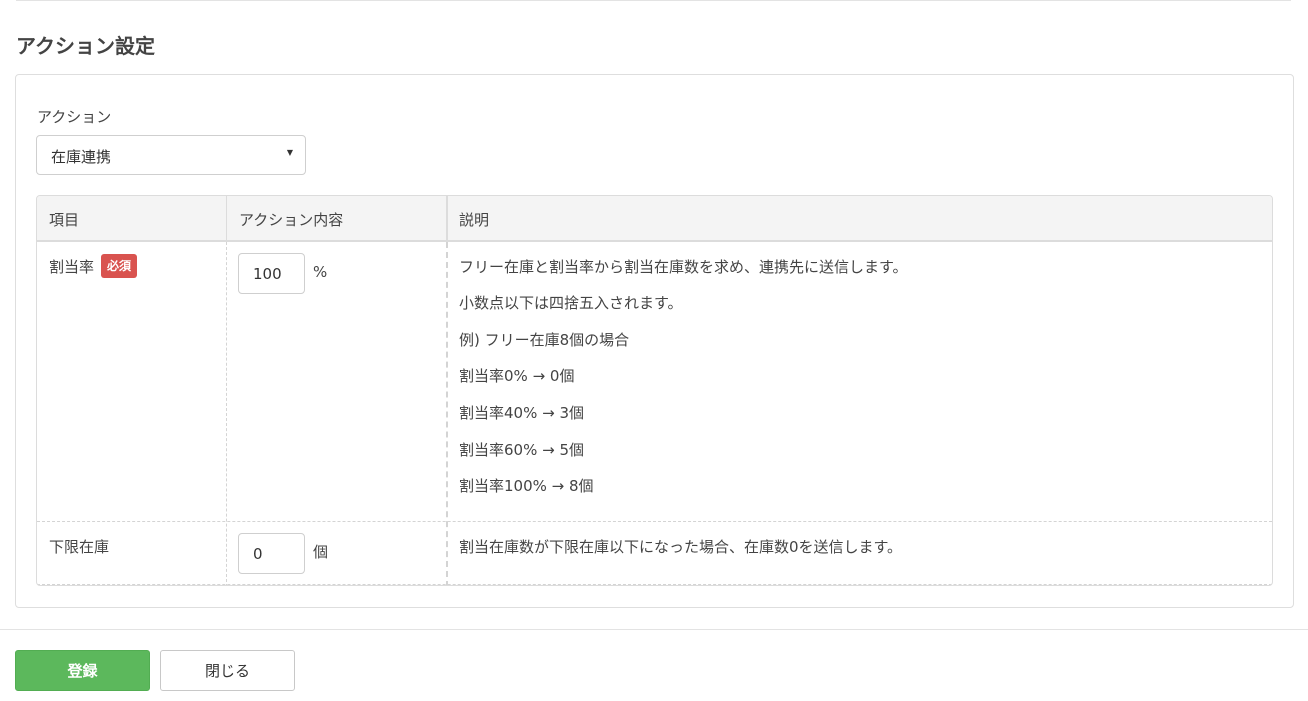 This screenshot has width=1308, height=701. Describe the element at coordinates (683, 267) in the screenshot. I see `description-line: フリー在庫と割当率から割当在庫数を求め、連携先に送信します。` at that location.